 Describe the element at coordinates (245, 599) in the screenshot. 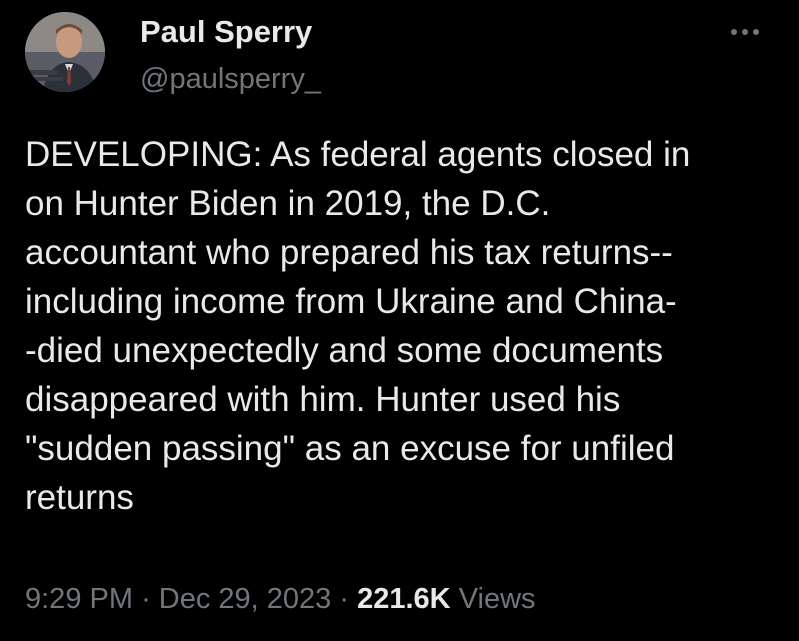

I see `tweet-date: Dec 29, 2023` at that location.